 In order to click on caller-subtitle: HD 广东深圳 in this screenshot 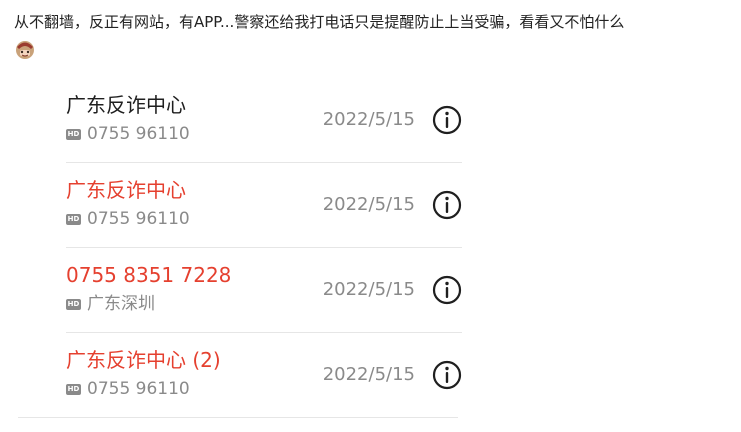, I will do `click(110, 304)`.